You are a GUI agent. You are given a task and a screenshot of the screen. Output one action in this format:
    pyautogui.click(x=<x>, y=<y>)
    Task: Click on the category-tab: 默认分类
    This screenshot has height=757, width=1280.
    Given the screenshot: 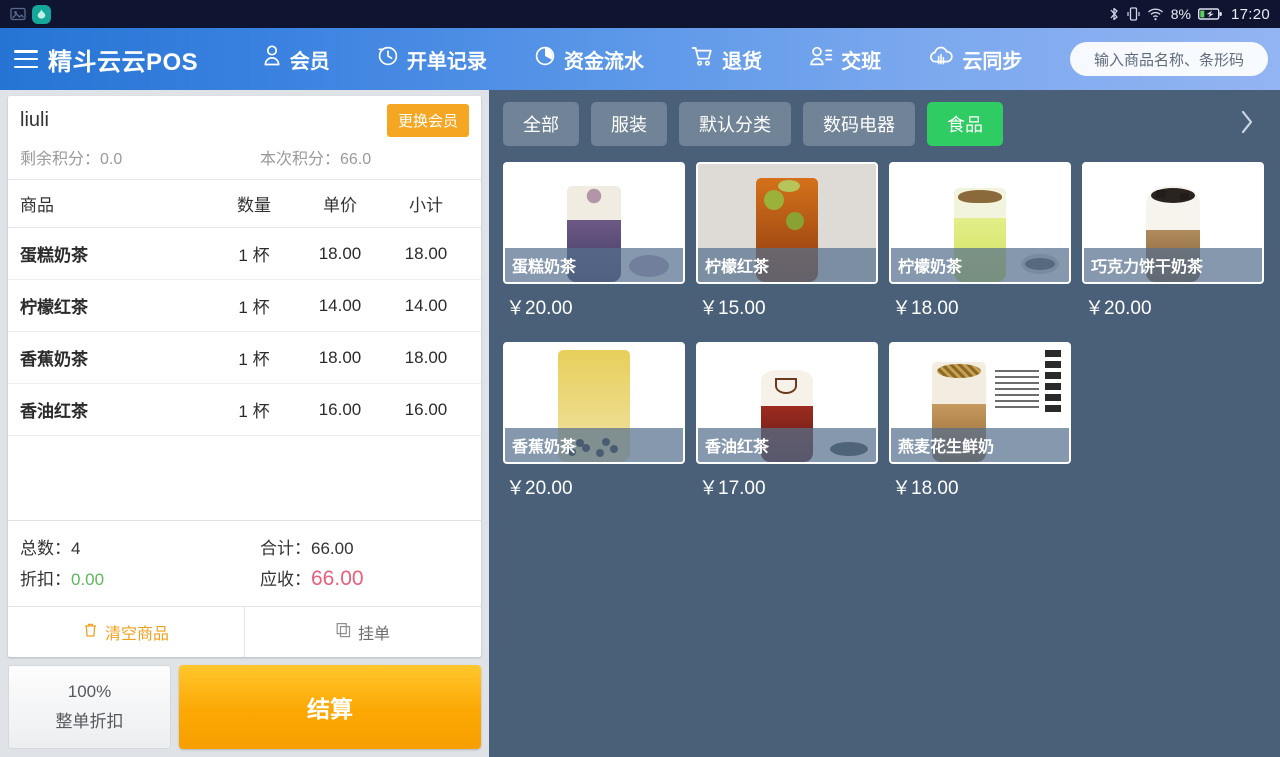 What is the action you would take?
    pyautogui.click(x=735, y=124)
    